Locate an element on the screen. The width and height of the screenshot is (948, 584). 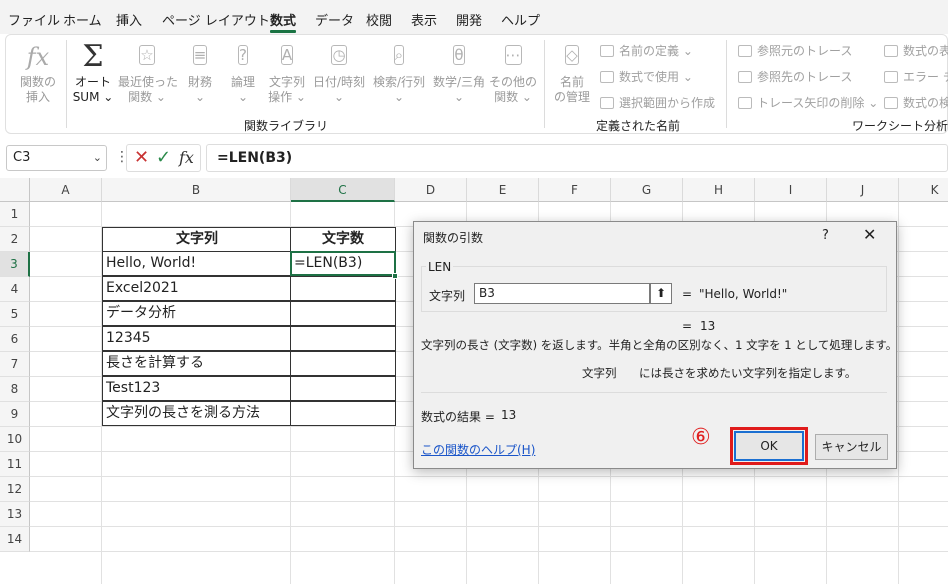
cancel-entry-icon: ✕ is located at coordinates (141, 157).